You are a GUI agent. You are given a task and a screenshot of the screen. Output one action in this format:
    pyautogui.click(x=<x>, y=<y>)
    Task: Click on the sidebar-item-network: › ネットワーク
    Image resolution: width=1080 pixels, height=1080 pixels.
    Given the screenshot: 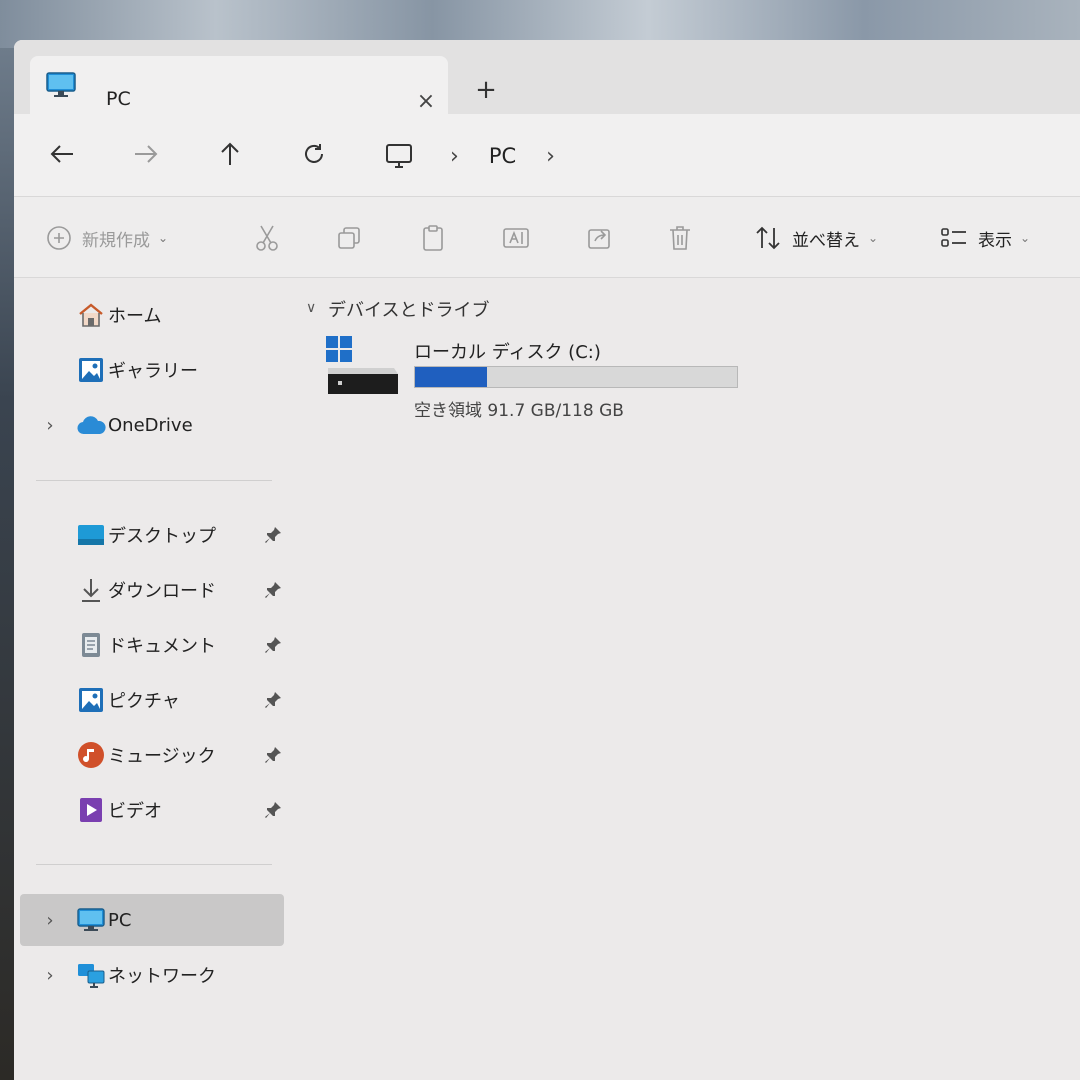 What is the action you would take?
    pyautogui.click(x=152, y=975)
    